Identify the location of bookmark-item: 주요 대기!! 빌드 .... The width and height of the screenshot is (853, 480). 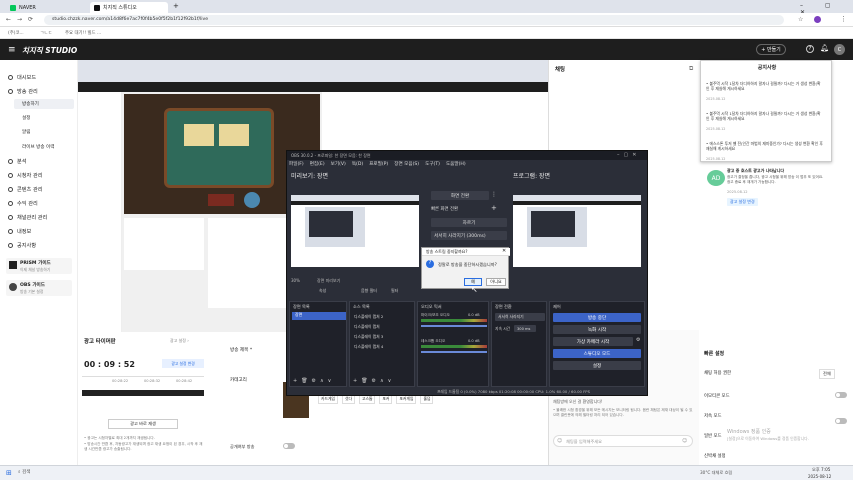
(83, 33).